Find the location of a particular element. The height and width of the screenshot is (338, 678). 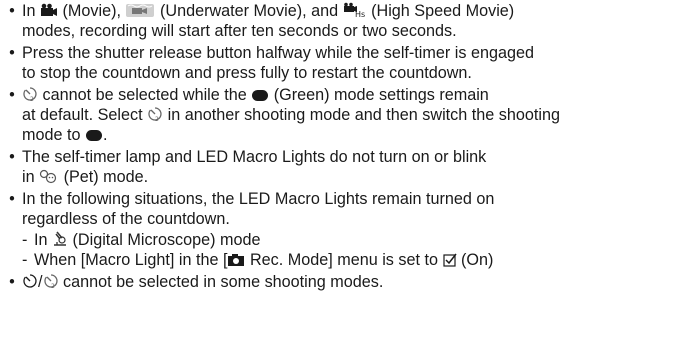

high-speed-movie-icon: Hs is located at coordinates (355, 10).